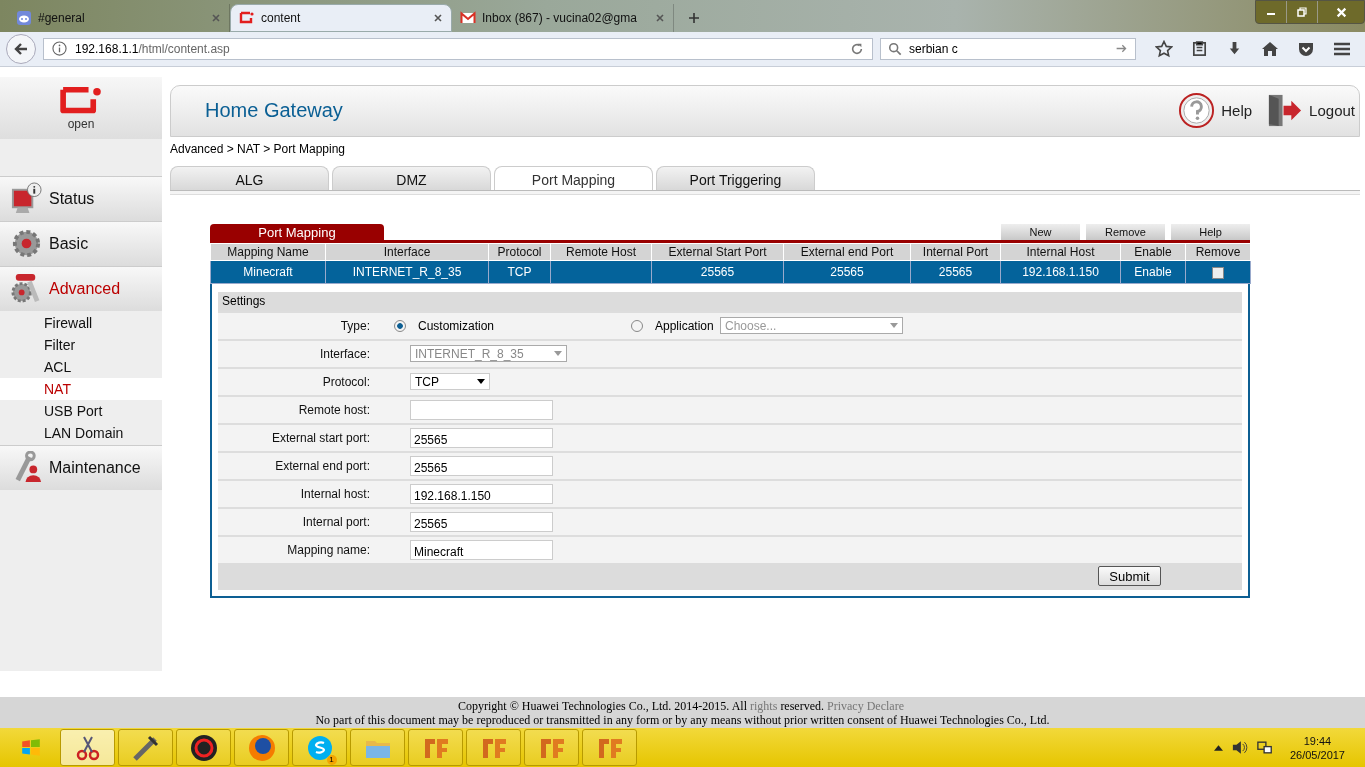 The image size is (1365, 767). What do you see at coordinates (81, 388) in the screenshot?
I see `sidebar-subitem: NAT` at bounding box center [81, 388].